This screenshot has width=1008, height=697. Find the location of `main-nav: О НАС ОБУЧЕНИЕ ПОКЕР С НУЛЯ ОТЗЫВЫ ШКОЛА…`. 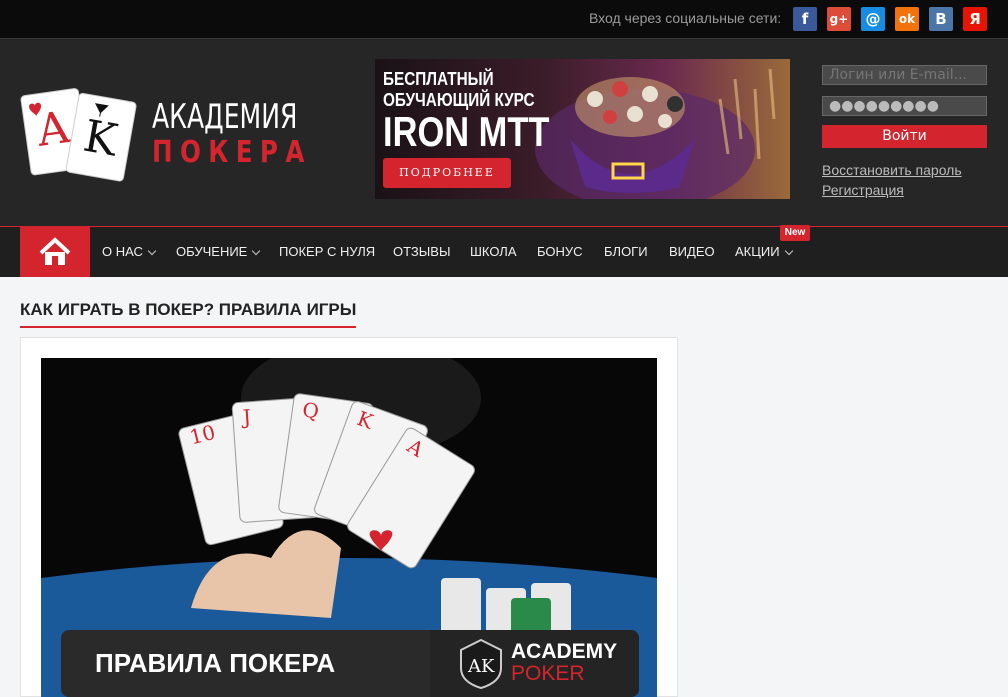

main-nav: О НАС ОБУЧЕНИЕ ПОКЕР С НУЛЯ ОТЗЫВЫ ШКОЛА… is located at coordinates (504, 251).